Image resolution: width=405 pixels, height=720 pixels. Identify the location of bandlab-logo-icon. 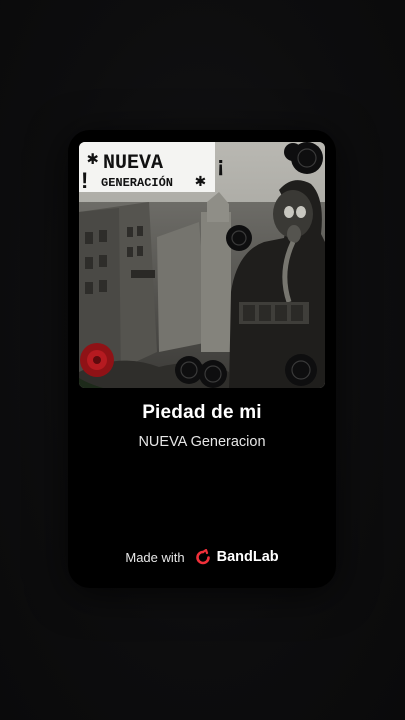
(203, 556).